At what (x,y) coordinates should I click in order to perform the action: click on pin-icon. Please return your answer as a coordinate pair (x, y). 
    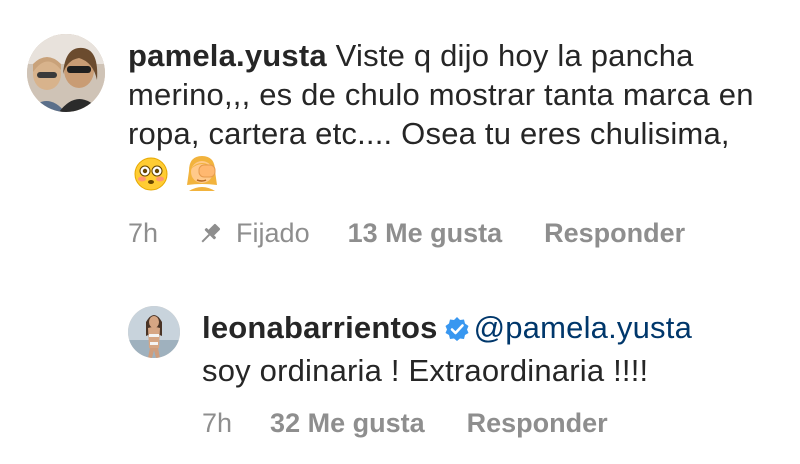
    Looking at the image, I should click on (211, 232).